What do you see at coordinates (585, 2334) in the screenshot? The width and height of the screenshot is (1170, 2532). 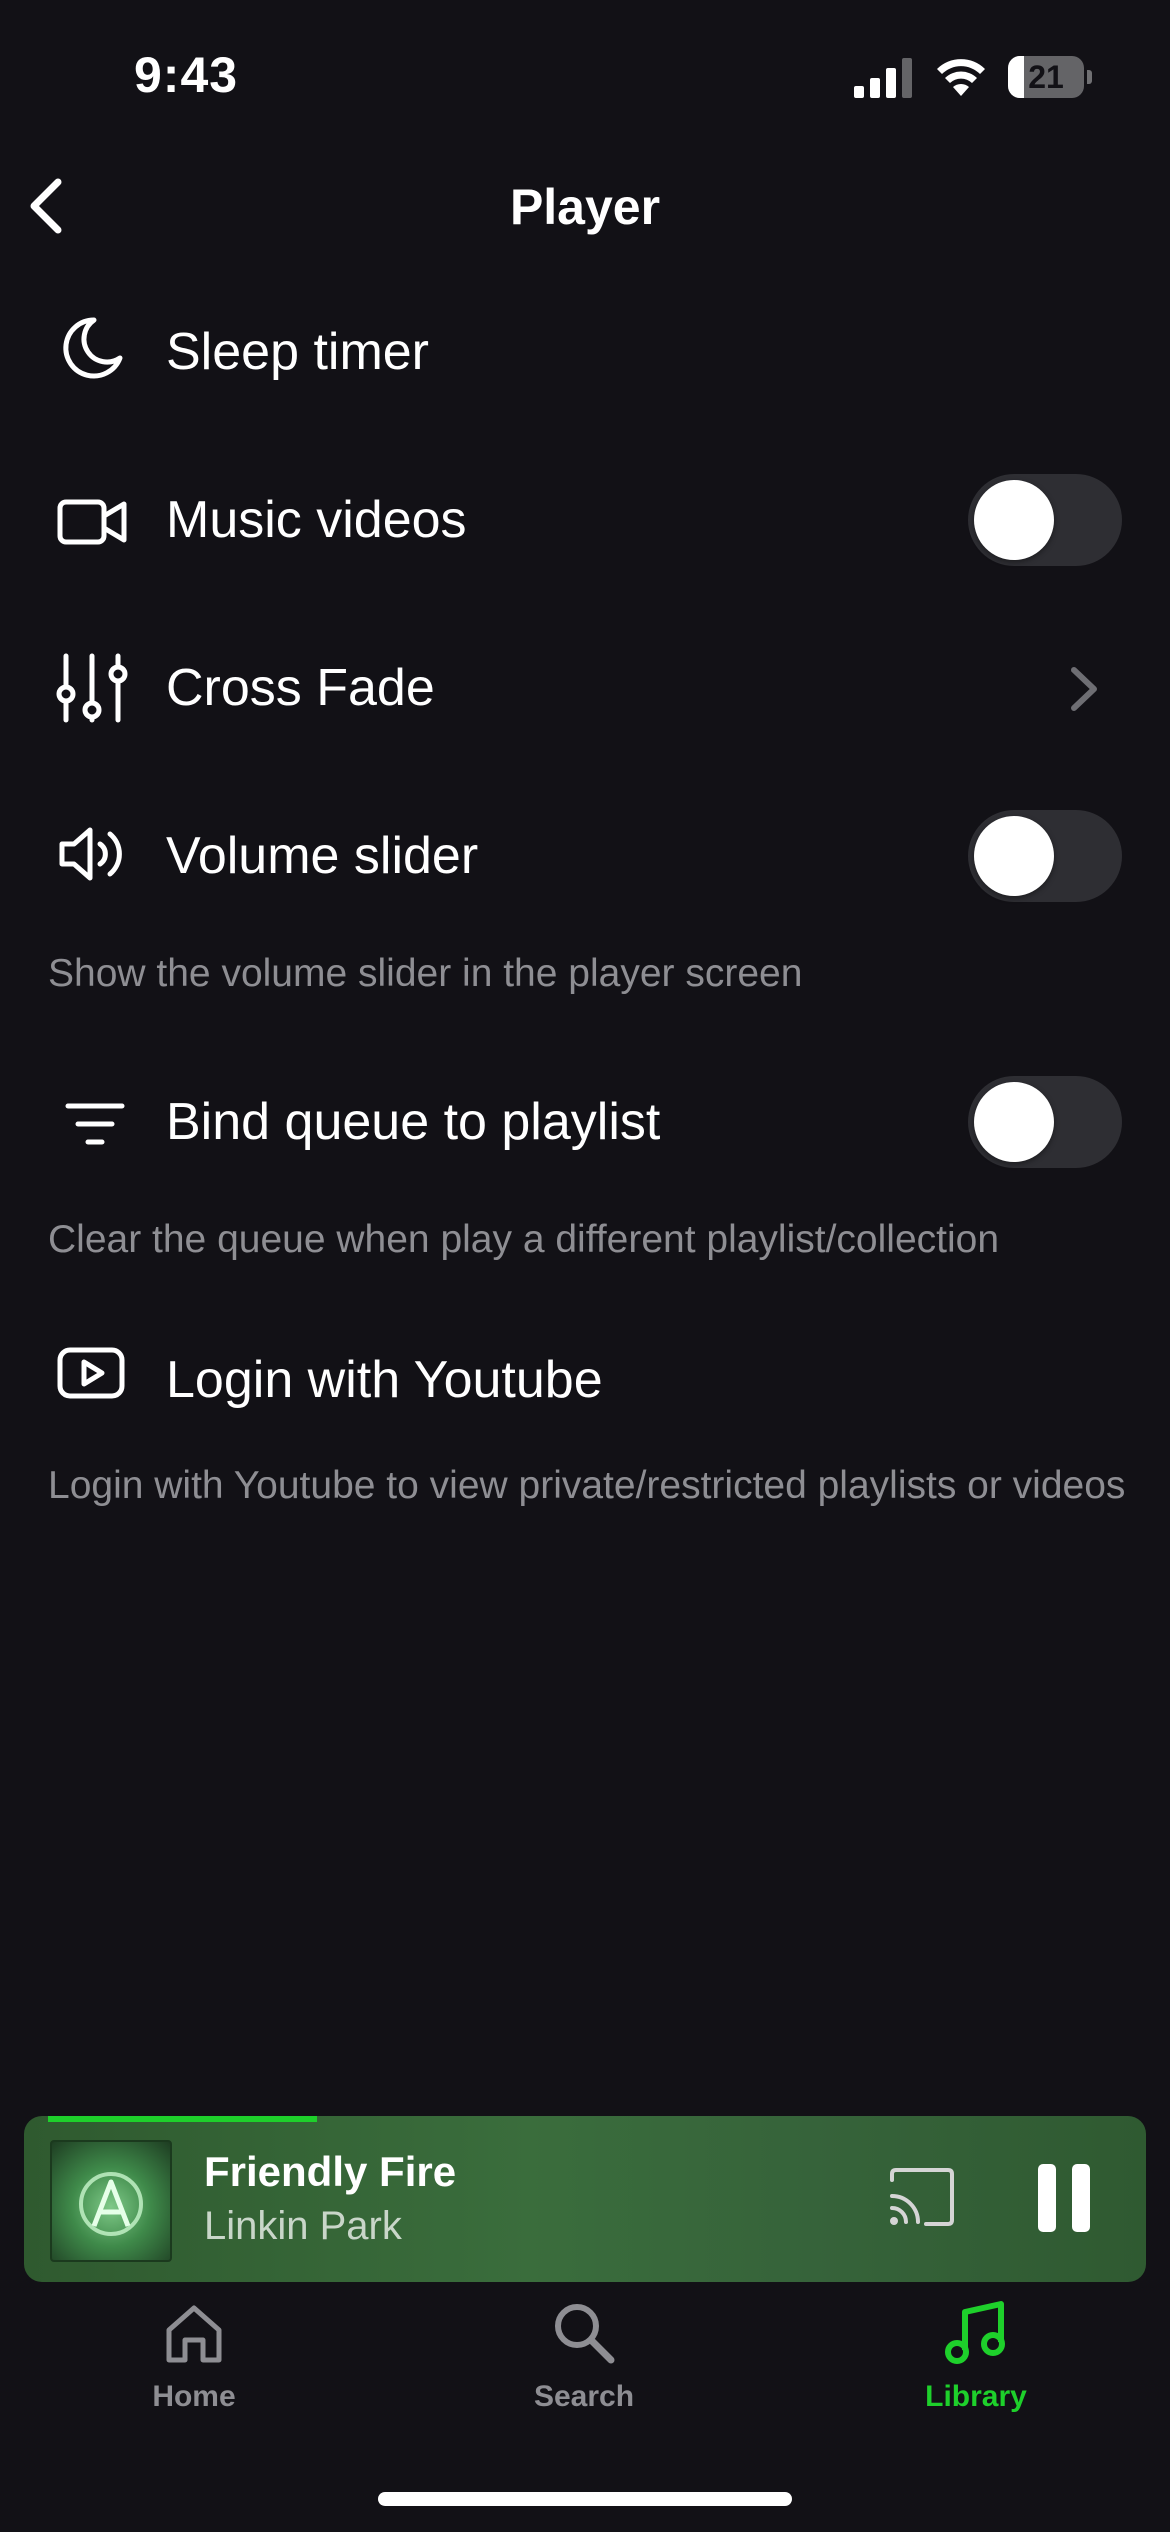 I see `search-icon` at bounding box center [585, 2334].